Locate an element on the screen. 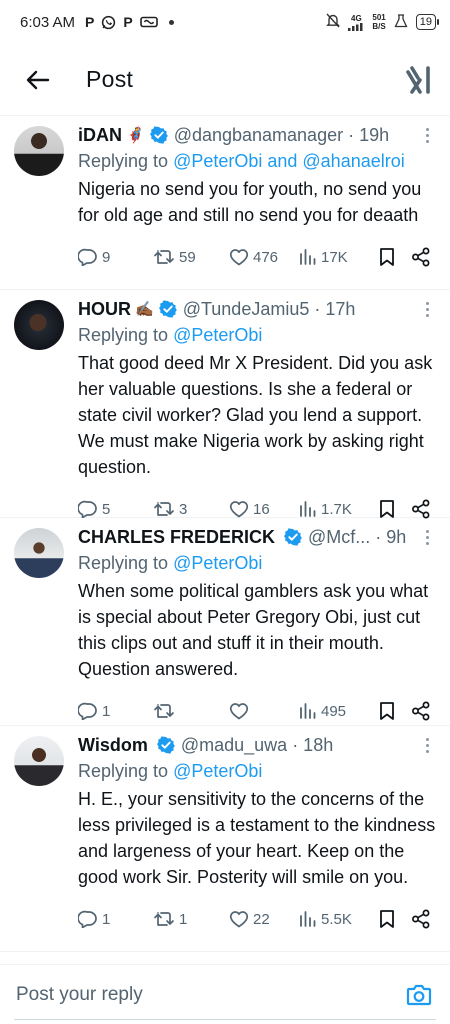 The height and width of the screenshot is (1024, 450). like-button: 476 is located at coordinates (264, 257).